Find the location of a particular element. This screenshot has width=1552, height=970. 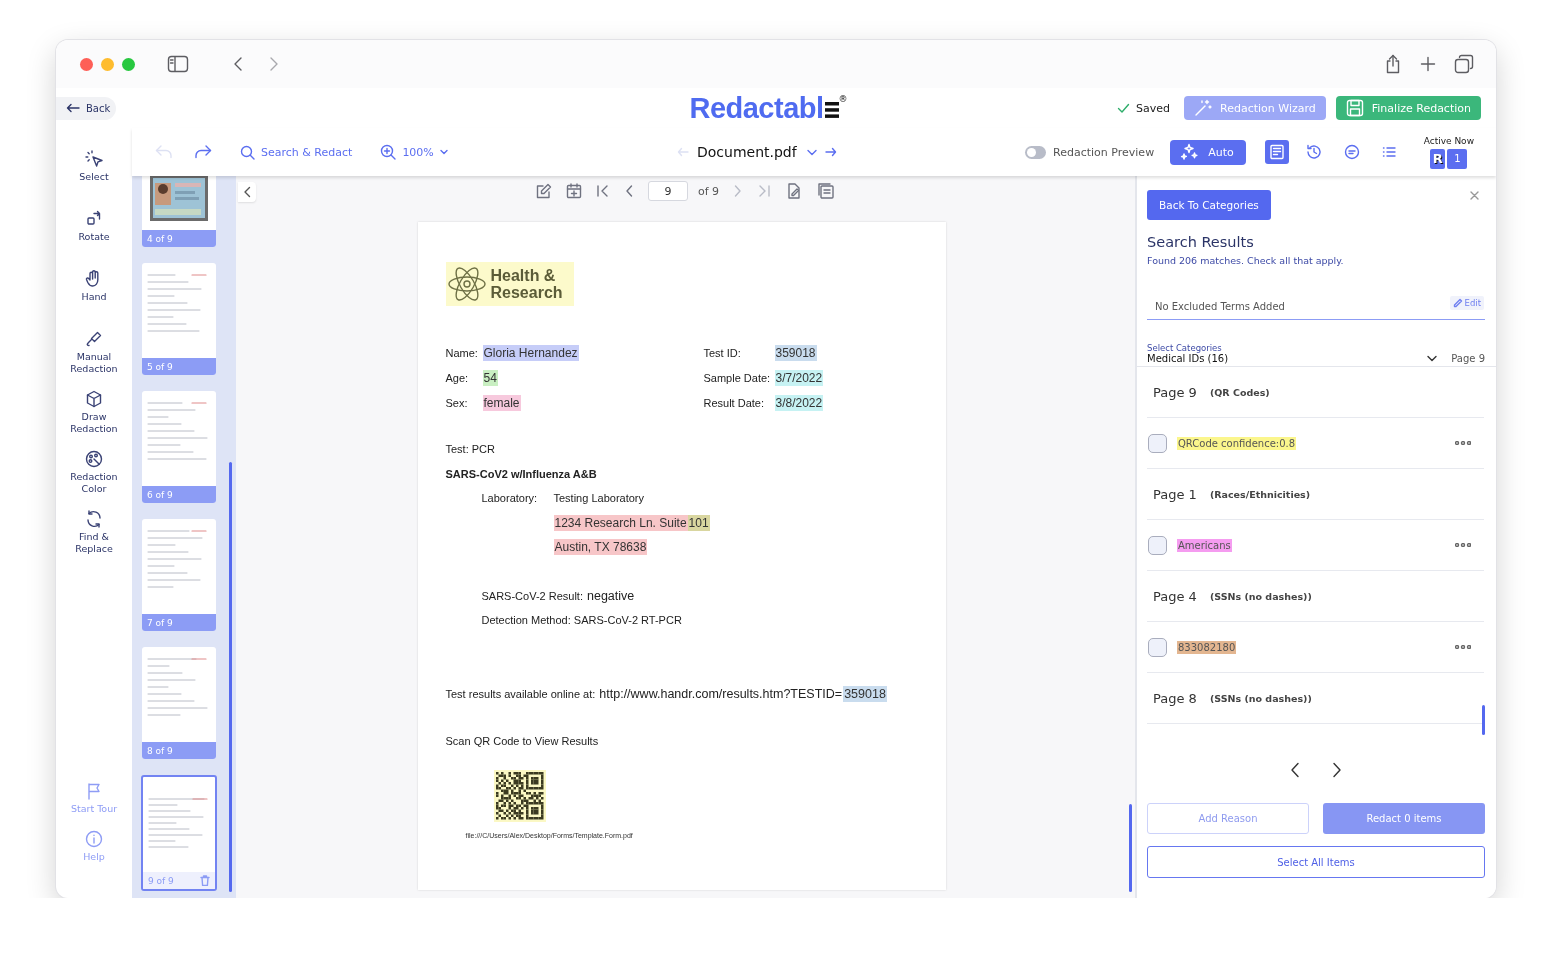

select-all-button: Select All Items is located at coordinates (1316, 862).